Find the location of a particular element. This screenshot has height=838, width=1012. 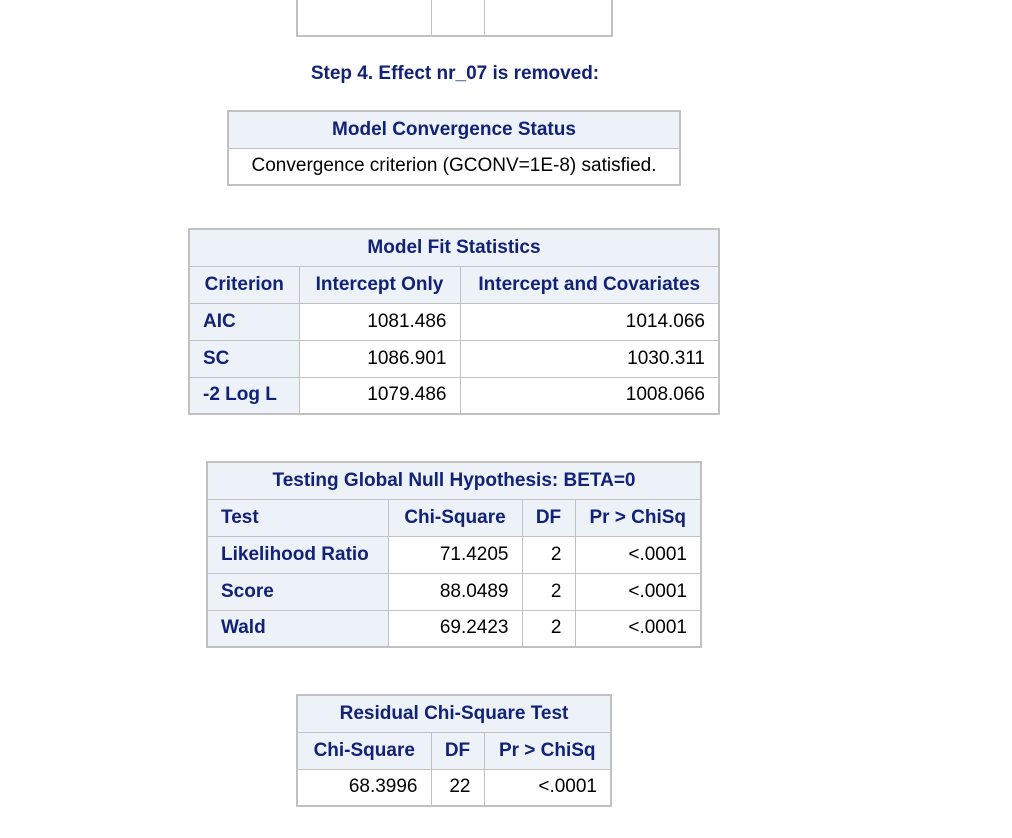

table-row: 68.3996 22 <.0001 is located at coordinates (454, 787).